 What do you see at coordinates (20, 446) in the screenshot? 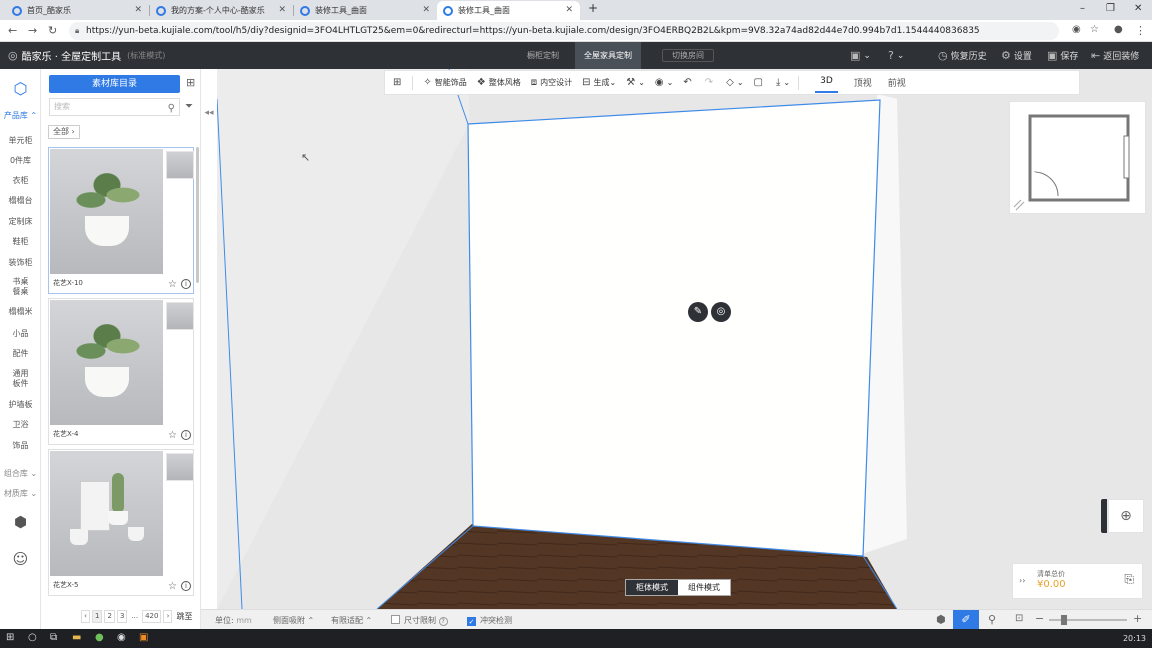
I see `rail-category: 饰品` at bounding box center [20, 446].